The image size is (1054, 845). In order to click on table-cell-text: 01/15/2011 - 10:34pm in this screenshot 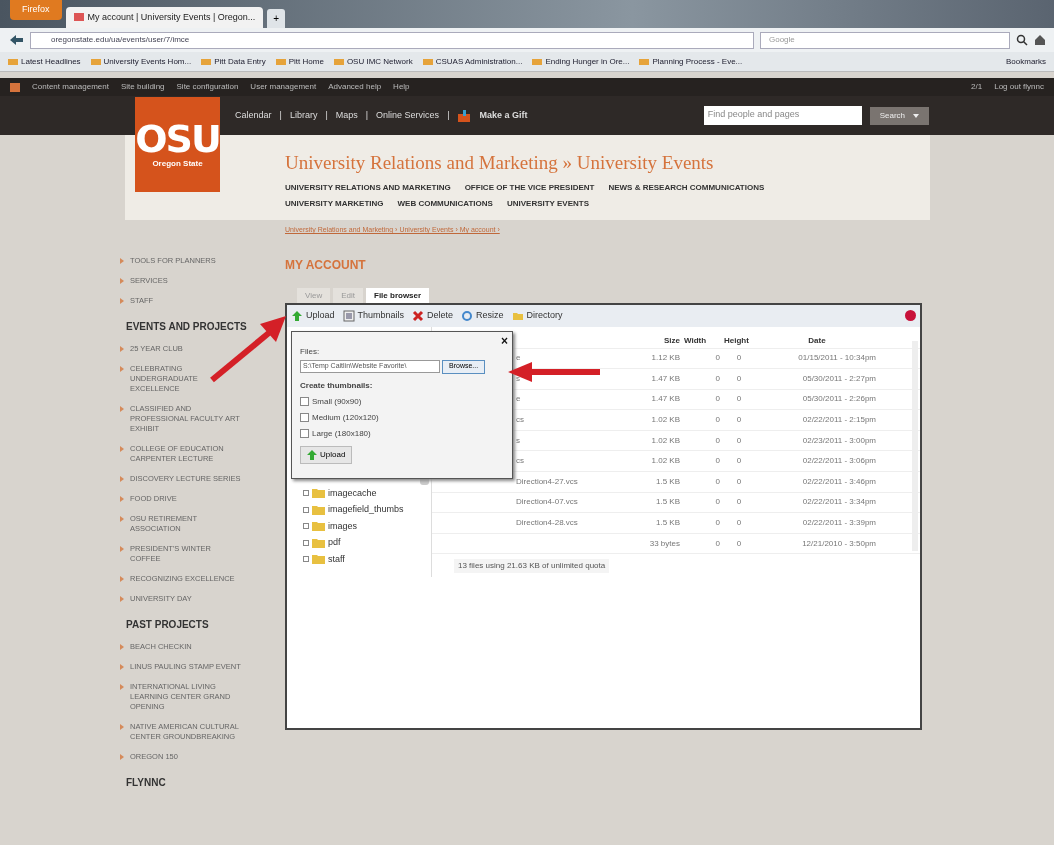, I will do `click(836, 358)`.